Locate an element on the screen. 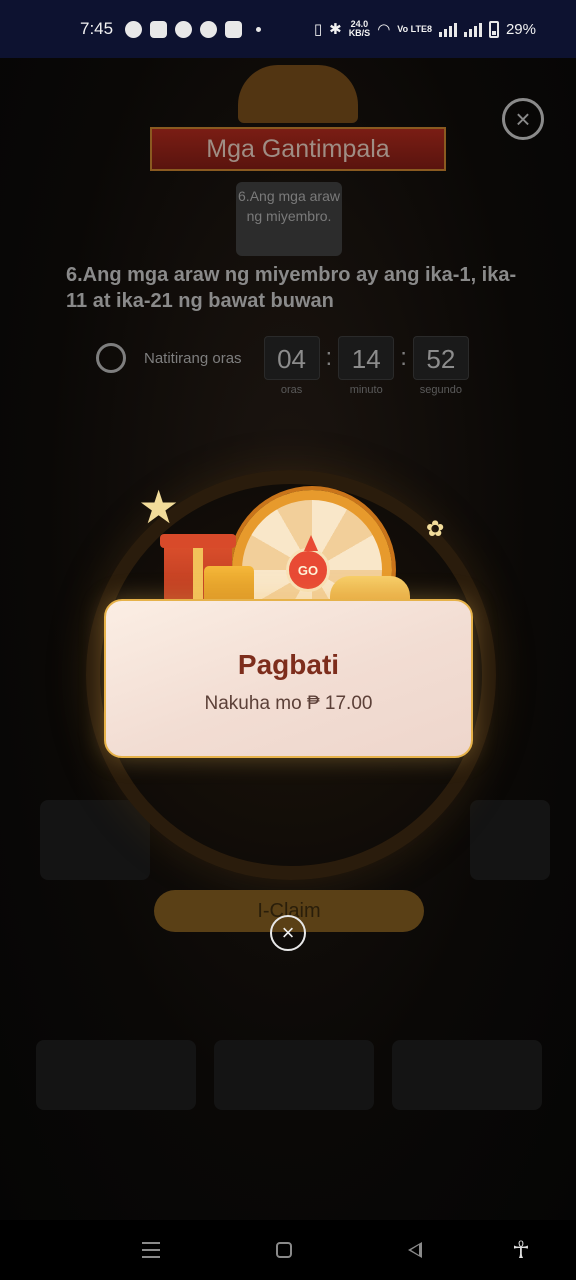 The image size is (576, 1280). hours-label: oras is located at coordinates (291, 390).